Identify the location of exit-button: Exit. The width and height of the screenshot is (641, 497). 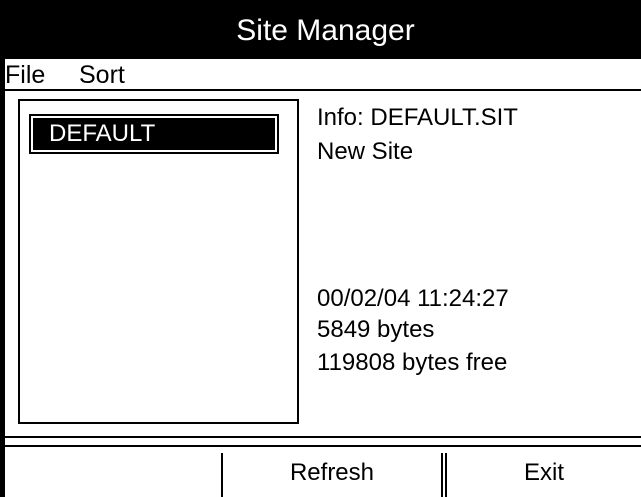
(541, 475).